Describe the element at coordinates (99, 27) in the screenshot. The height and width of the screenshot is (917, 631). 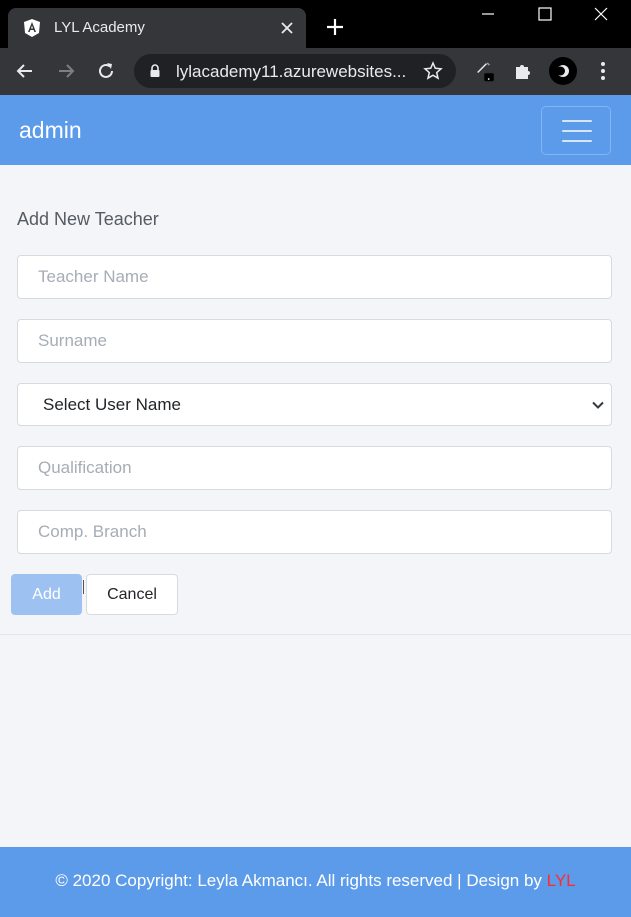
I see `tab-title: LYL Academy` at that location.